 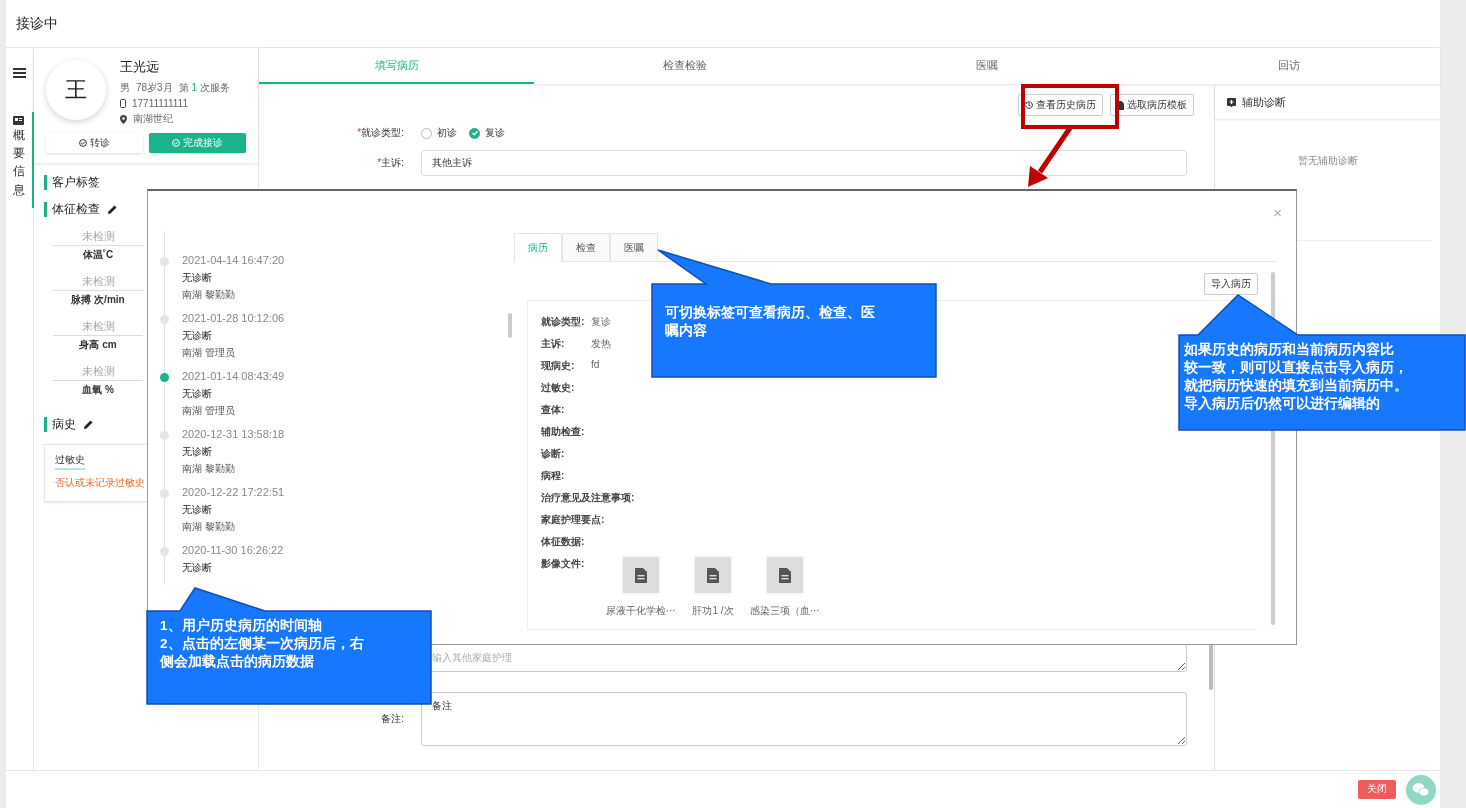 I want to click on field-label: 主诉:, so click(x=392, y=162).